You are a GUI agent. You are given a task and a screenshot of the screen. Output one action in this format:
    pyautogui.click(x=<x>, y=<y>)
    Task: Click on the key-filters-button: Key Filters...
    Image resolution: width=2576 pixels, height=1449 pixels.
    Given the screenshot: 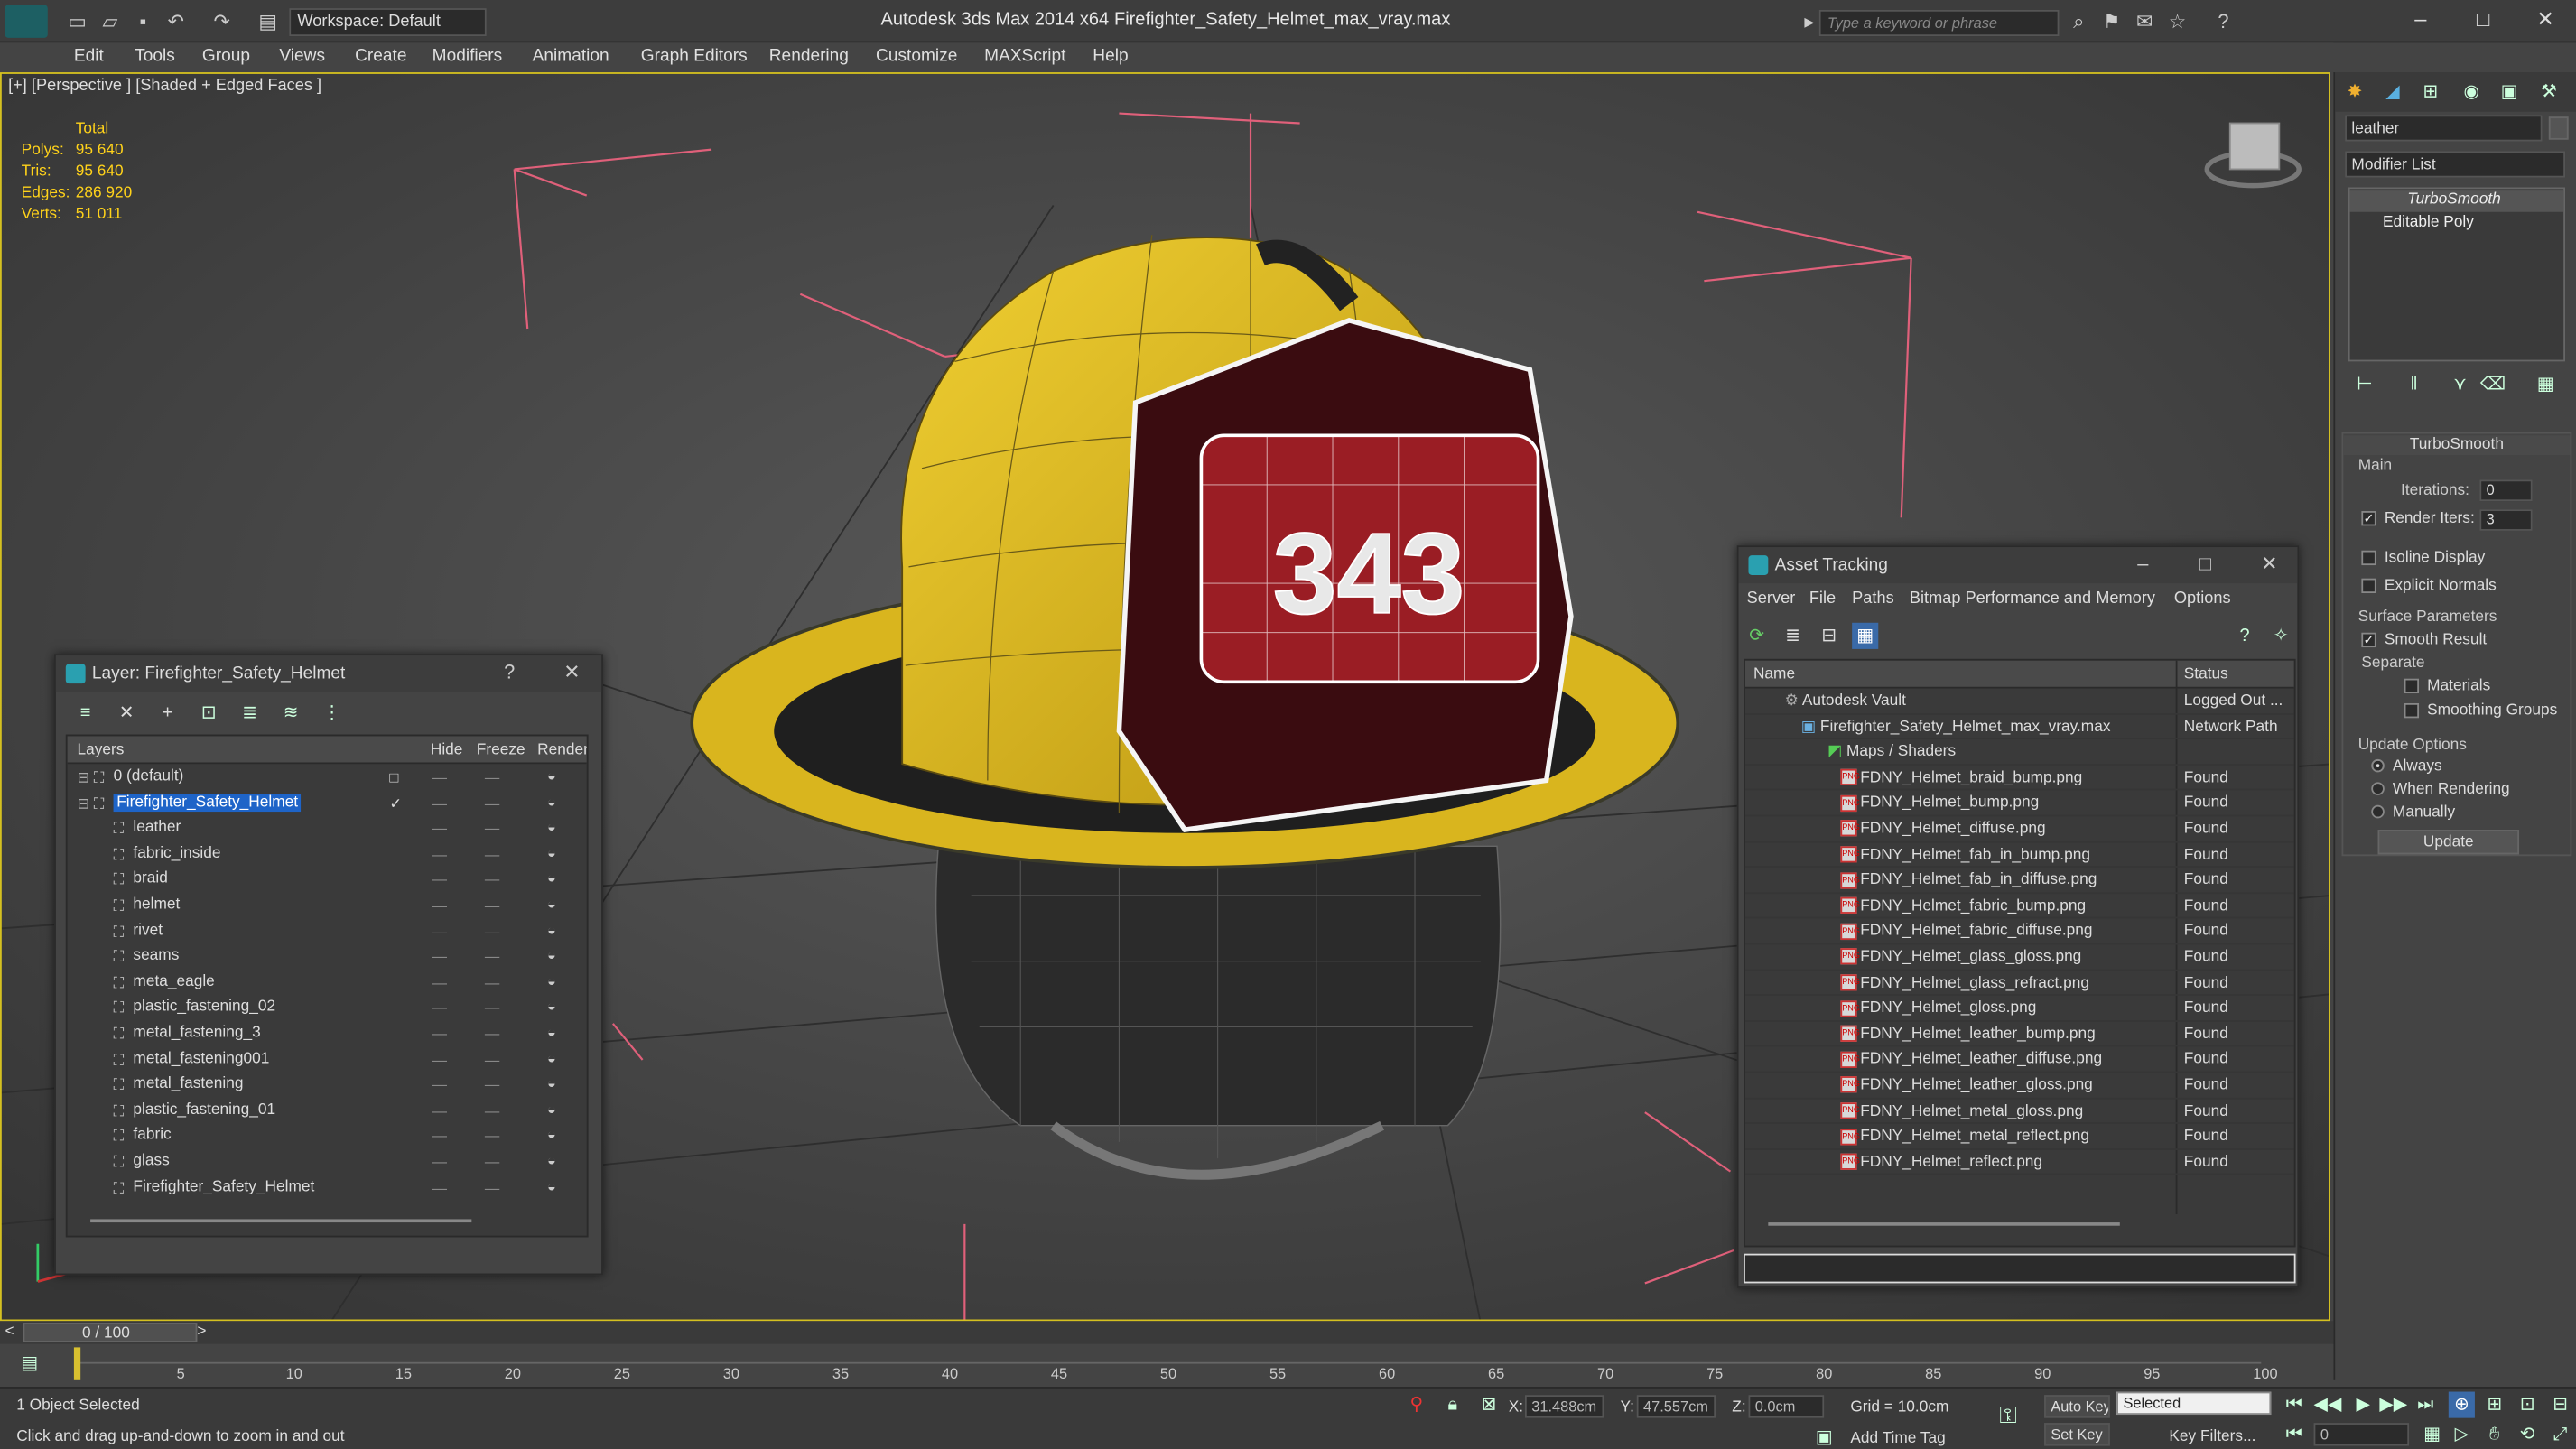 What is the action you would take?
    pyautogui.click(x=2212, y=1437)
    